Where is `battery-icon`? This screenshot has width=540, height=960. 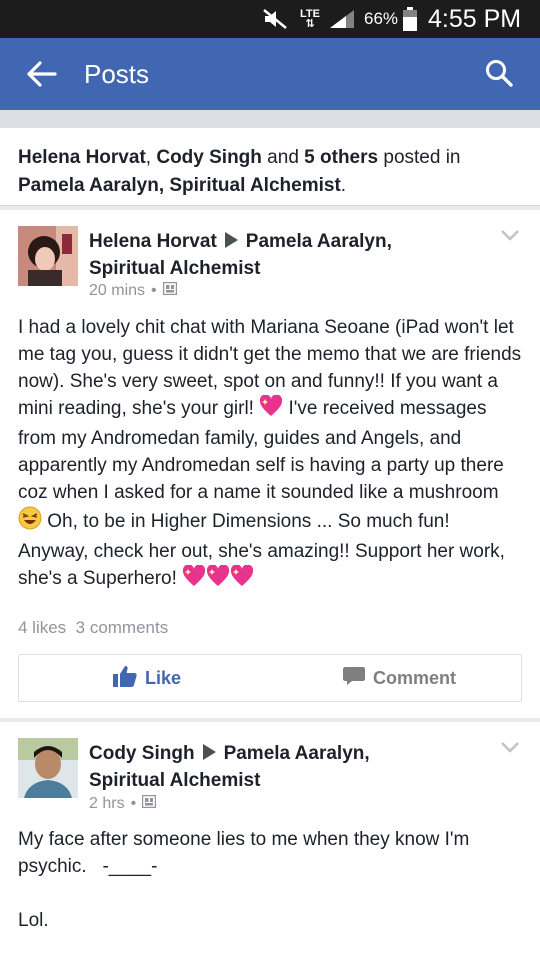
battery-icon is located at coordinates (410, 19).